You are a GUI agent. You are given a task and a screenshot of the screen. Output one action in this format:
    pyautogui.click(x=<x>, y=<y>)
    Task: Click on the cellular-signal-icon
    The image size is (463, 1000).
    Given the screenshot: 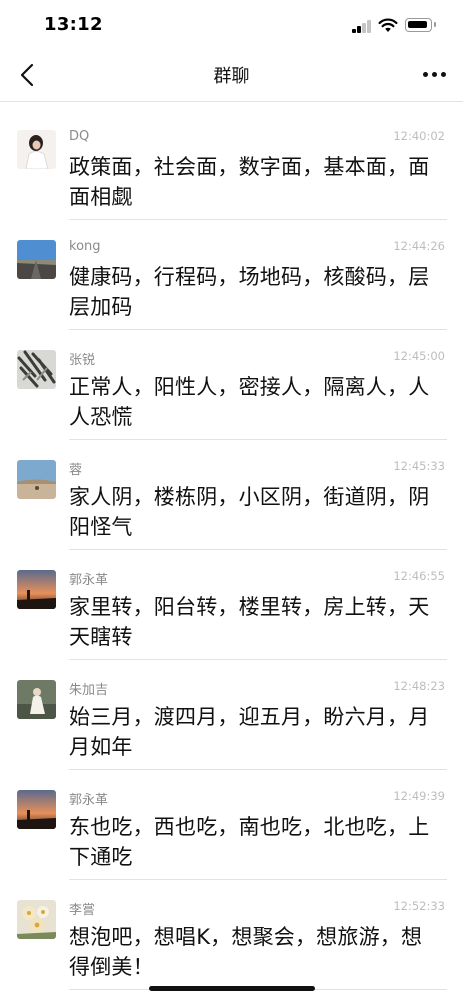 What is the action you would take?
    pyautogui.click(x=362, y=26)
    